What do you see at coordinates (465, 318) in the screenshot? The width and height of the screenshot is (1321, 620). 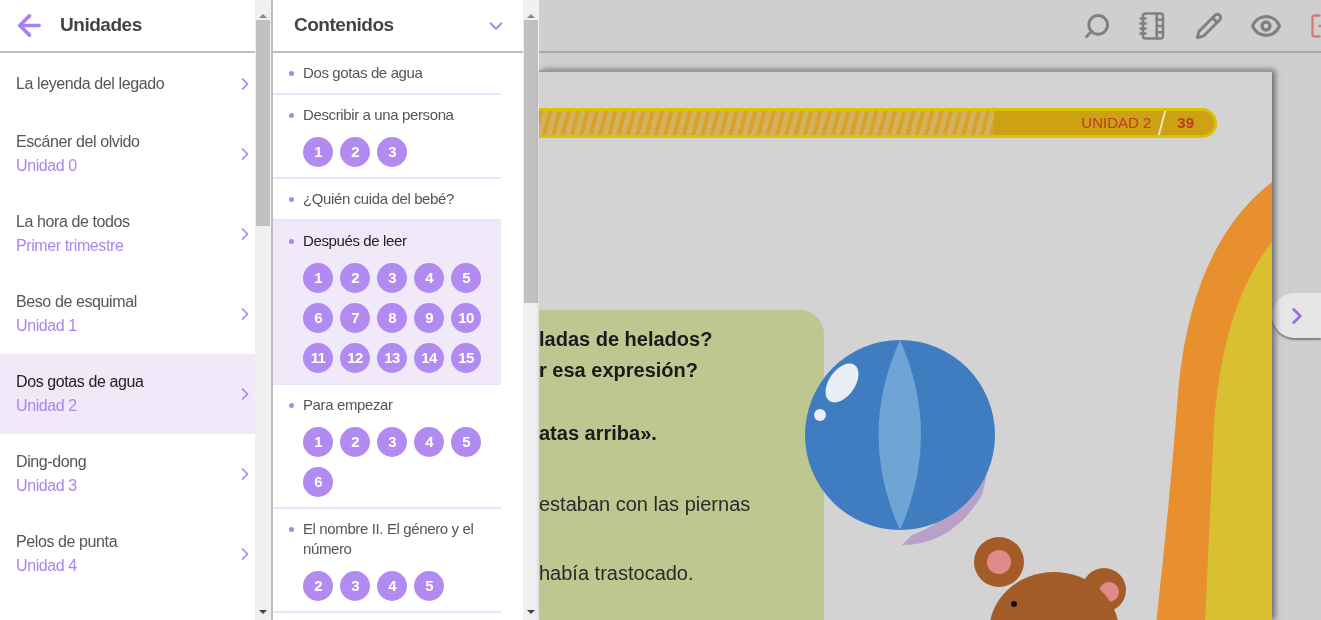 I see `page-number-button: 10` at bounding box center [465, 318].